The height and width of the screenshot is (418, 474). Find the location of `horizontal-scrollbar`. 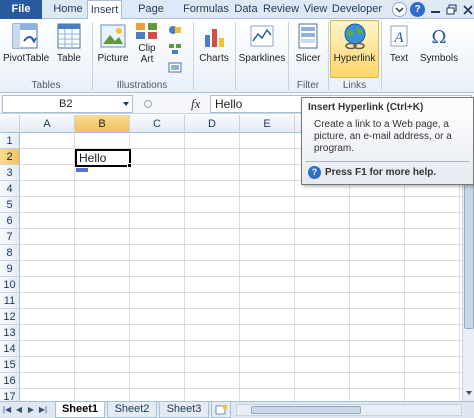

horizontal-scrollbar is located at coordinates (349, 410).